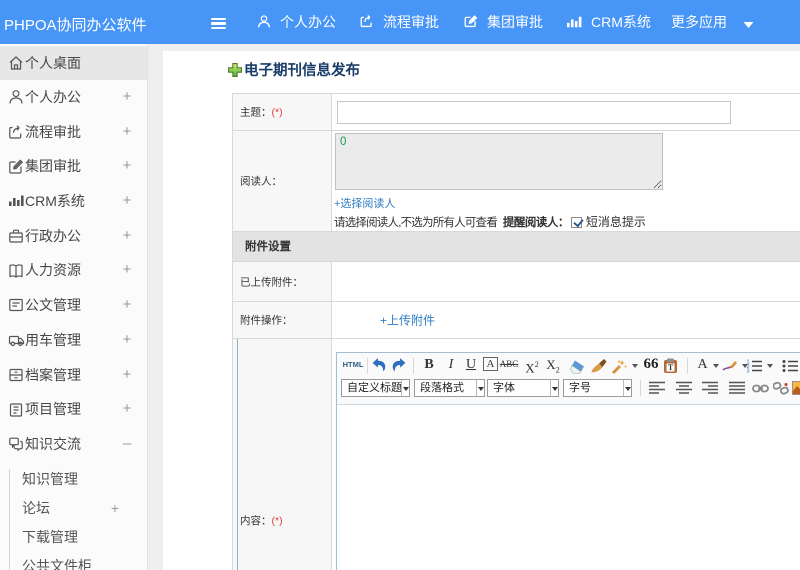 The height and width of the screenshot is (570, 800). What do you see at coordinates (748, 372) in the screenshot?
I see `svg-text: 3` at bounding box center [748, 372].